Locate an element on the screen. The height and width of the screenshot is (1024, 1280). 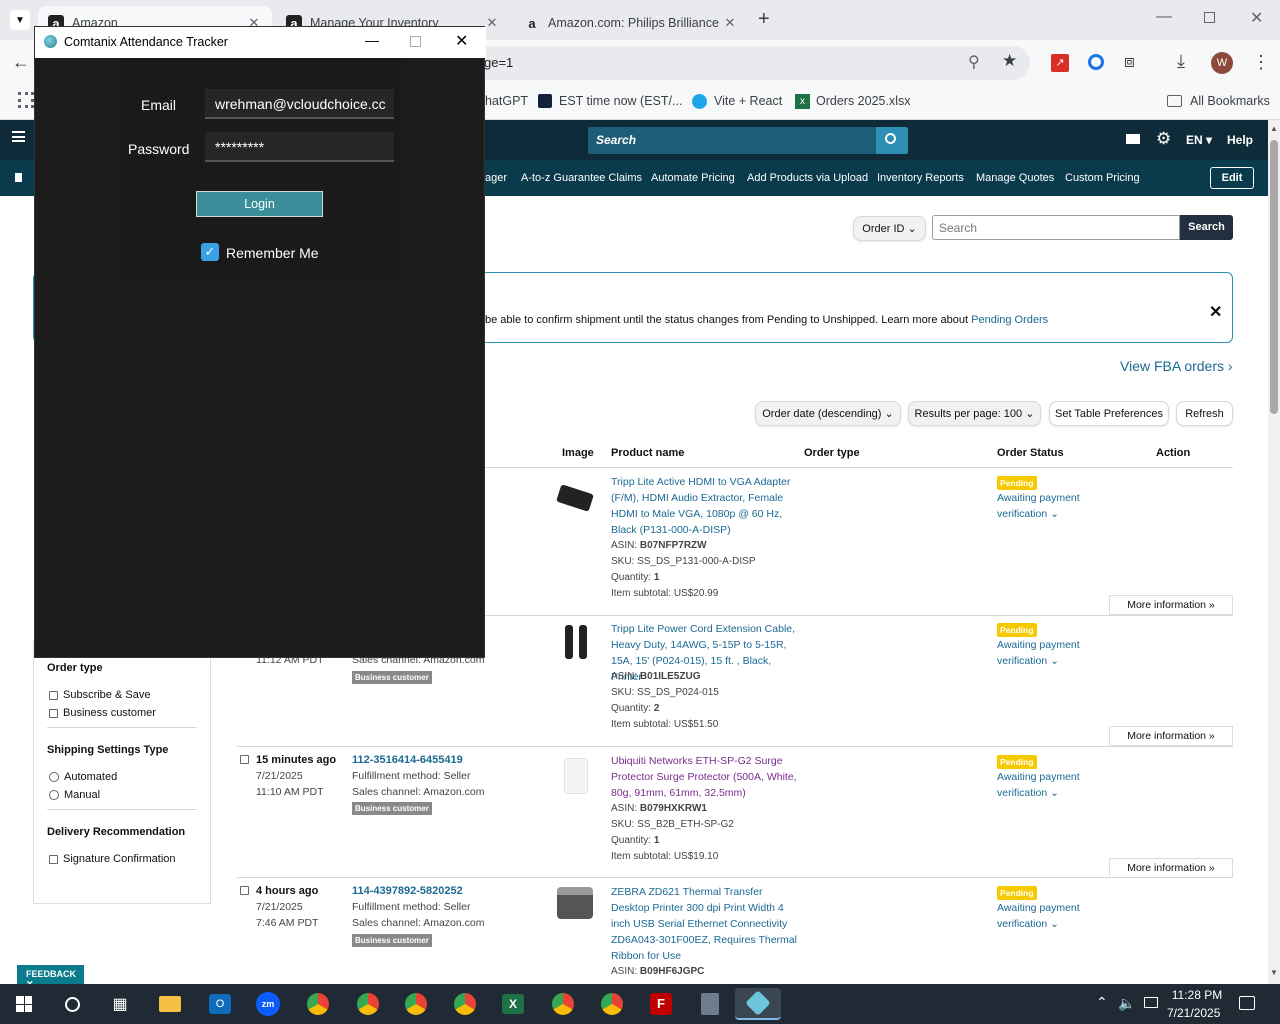
clock-date: 7/21/2025 is located at coordinates (1193, 1013).